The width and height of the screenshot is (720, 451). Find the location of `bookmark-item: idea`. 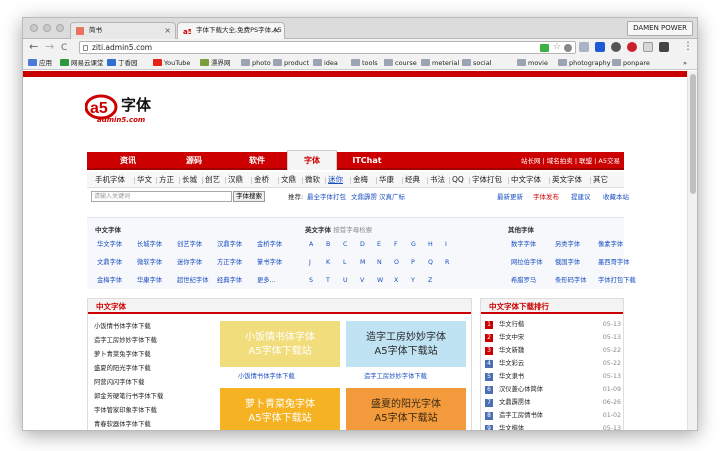

bookmark-item: idea is located at coordinates (325, 63).